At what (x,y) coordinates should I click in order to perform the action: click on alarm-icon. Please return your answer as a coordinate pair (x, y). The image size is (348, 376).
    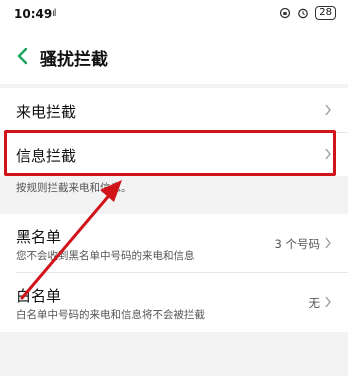
    Looking at the image, I should click on (303, 13).